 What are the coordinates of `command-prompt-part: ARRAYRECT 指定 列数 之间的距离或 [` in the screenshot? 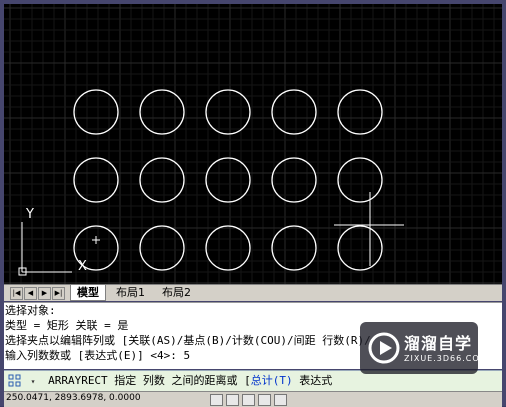 It's located at (149, 380).